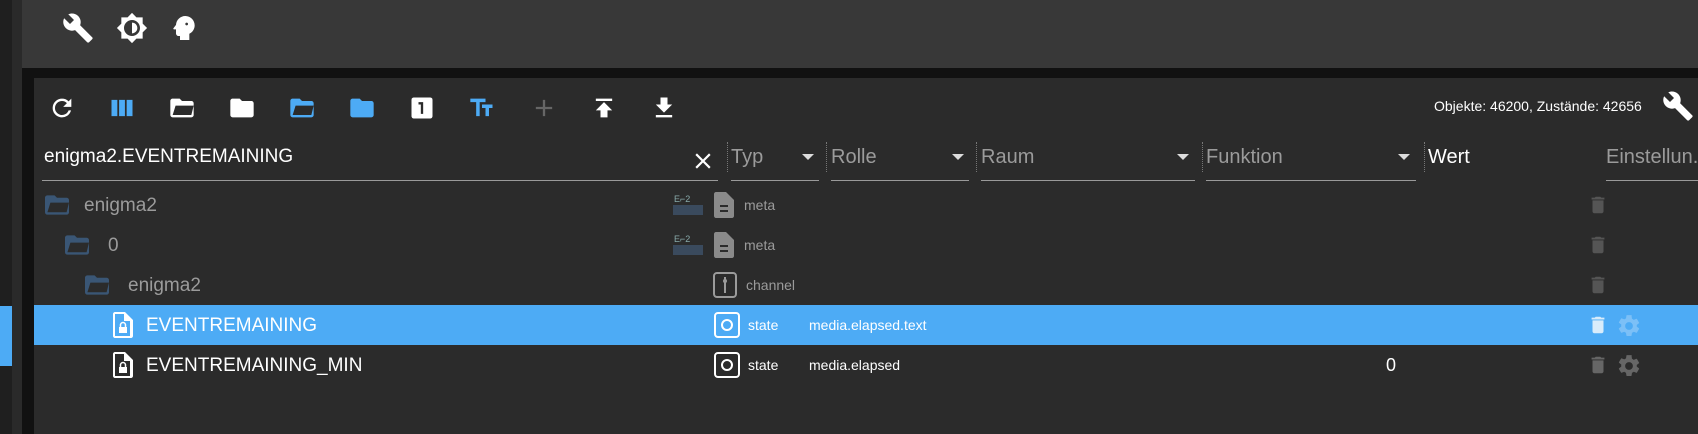 Image resolution: width=1698 pixels, height=434 pixels. What do you see at coordinates (1088, 180) in the screenshot?
I see `room-underline` at bounding box center [1088, 180].